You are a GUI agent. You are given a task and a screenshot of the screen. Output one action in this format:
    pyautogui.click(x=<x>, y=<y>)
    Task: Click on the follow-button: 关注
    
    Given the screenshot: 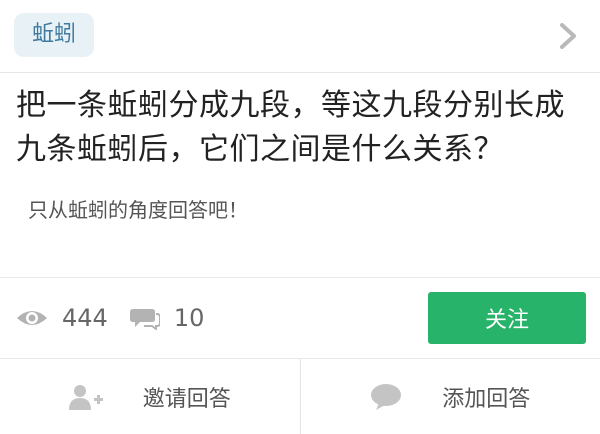 What is the action you would take?
    pyautogui.click(x=507, y=318)
    